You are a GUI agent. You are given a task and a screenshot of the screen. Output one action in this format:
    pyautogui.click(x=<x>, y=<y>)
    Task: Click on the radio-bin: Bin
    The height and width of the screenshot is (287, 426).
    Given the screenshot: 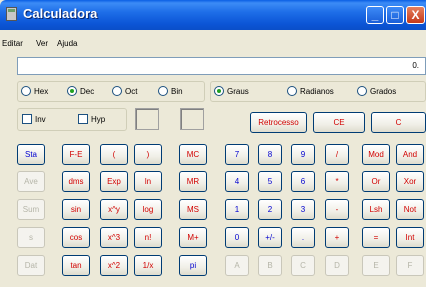 What is the action you would take?
    pyautogui.click(x=170, y=91)
    